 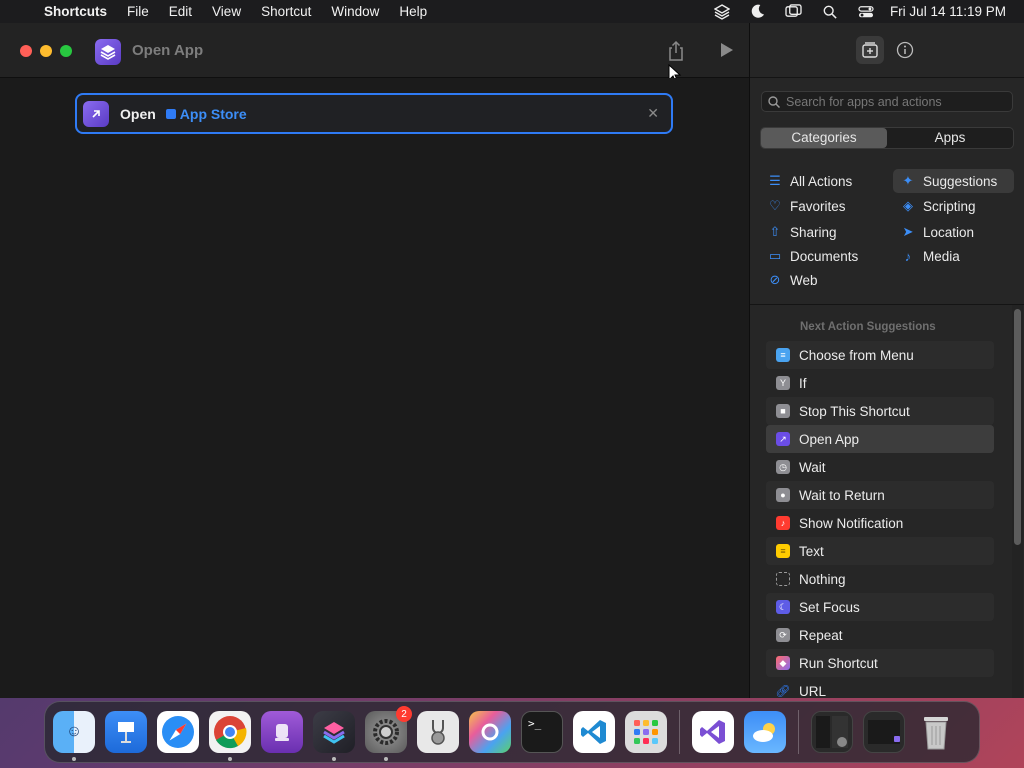 I want to click on action-search-field, so click(x=887, y=101).